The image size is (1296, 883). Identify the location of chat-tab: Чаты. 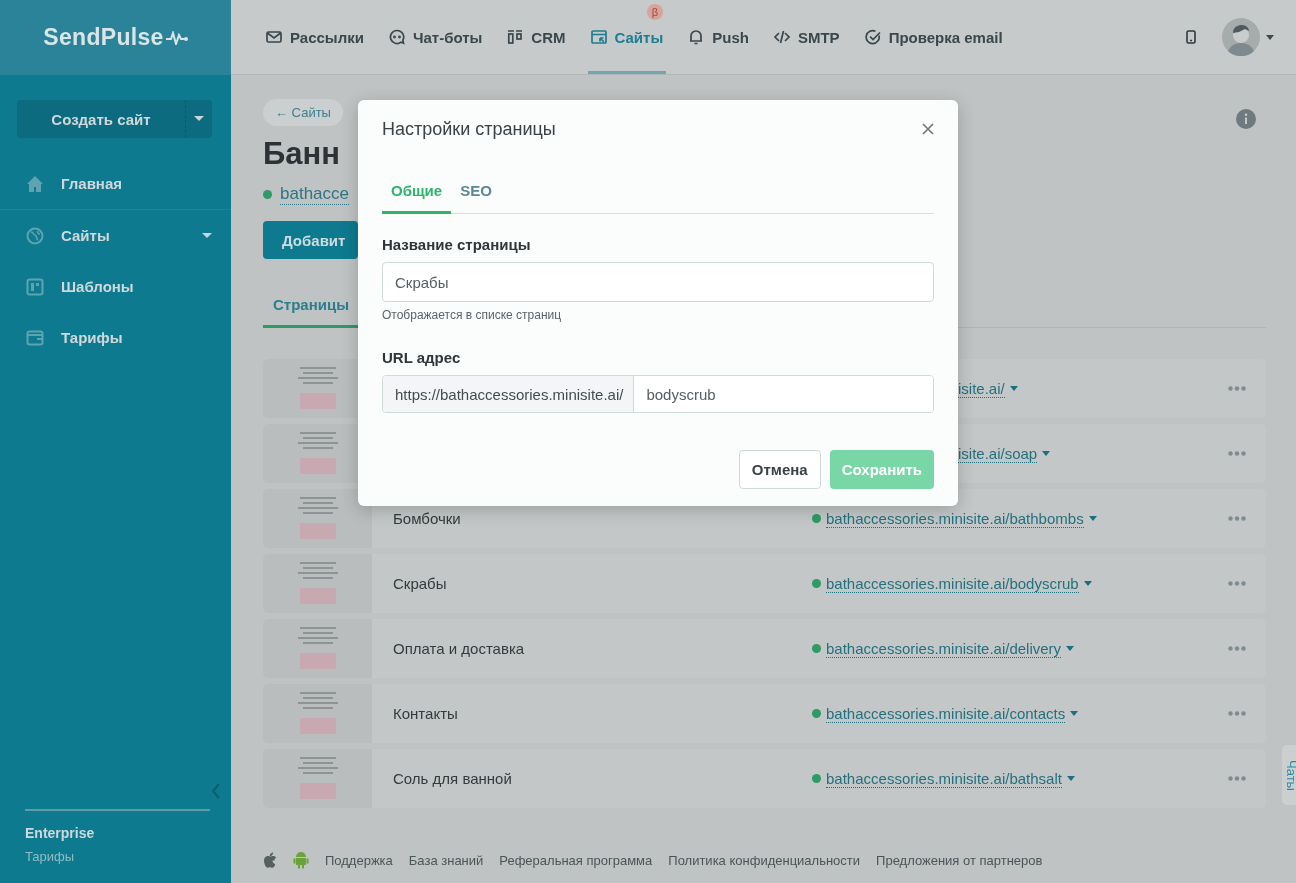
(1289, 775).